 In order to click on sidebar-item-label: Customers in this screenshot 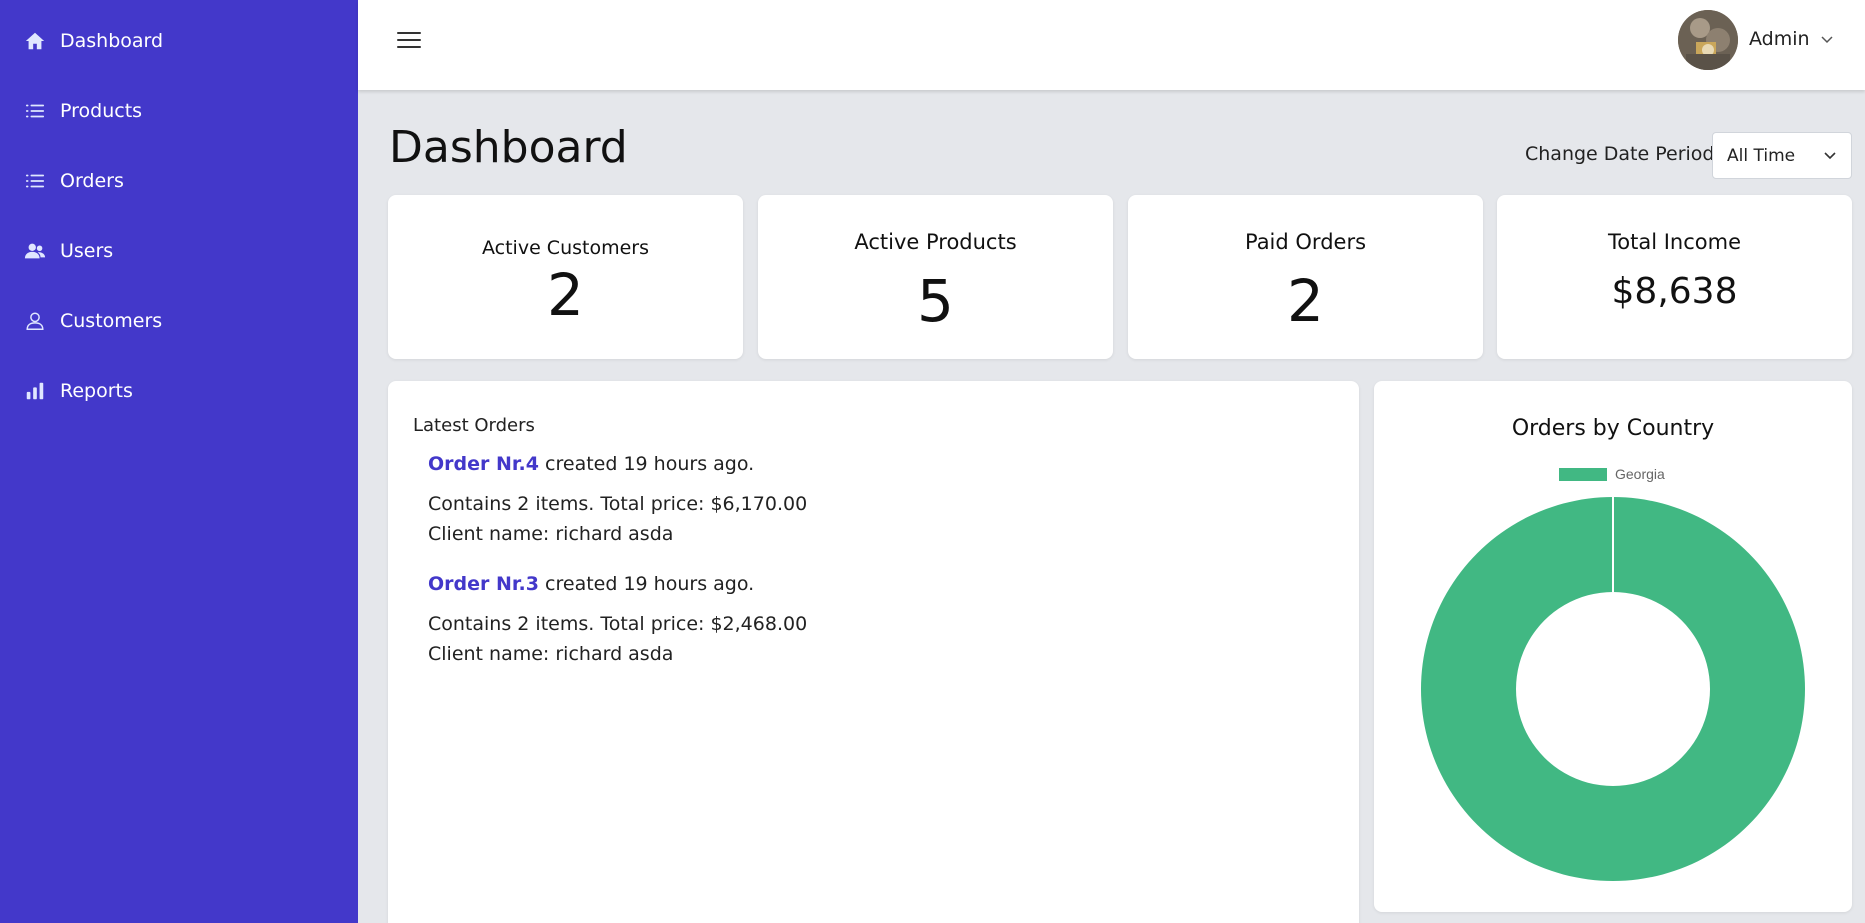, I will do `click(111, 321)`.